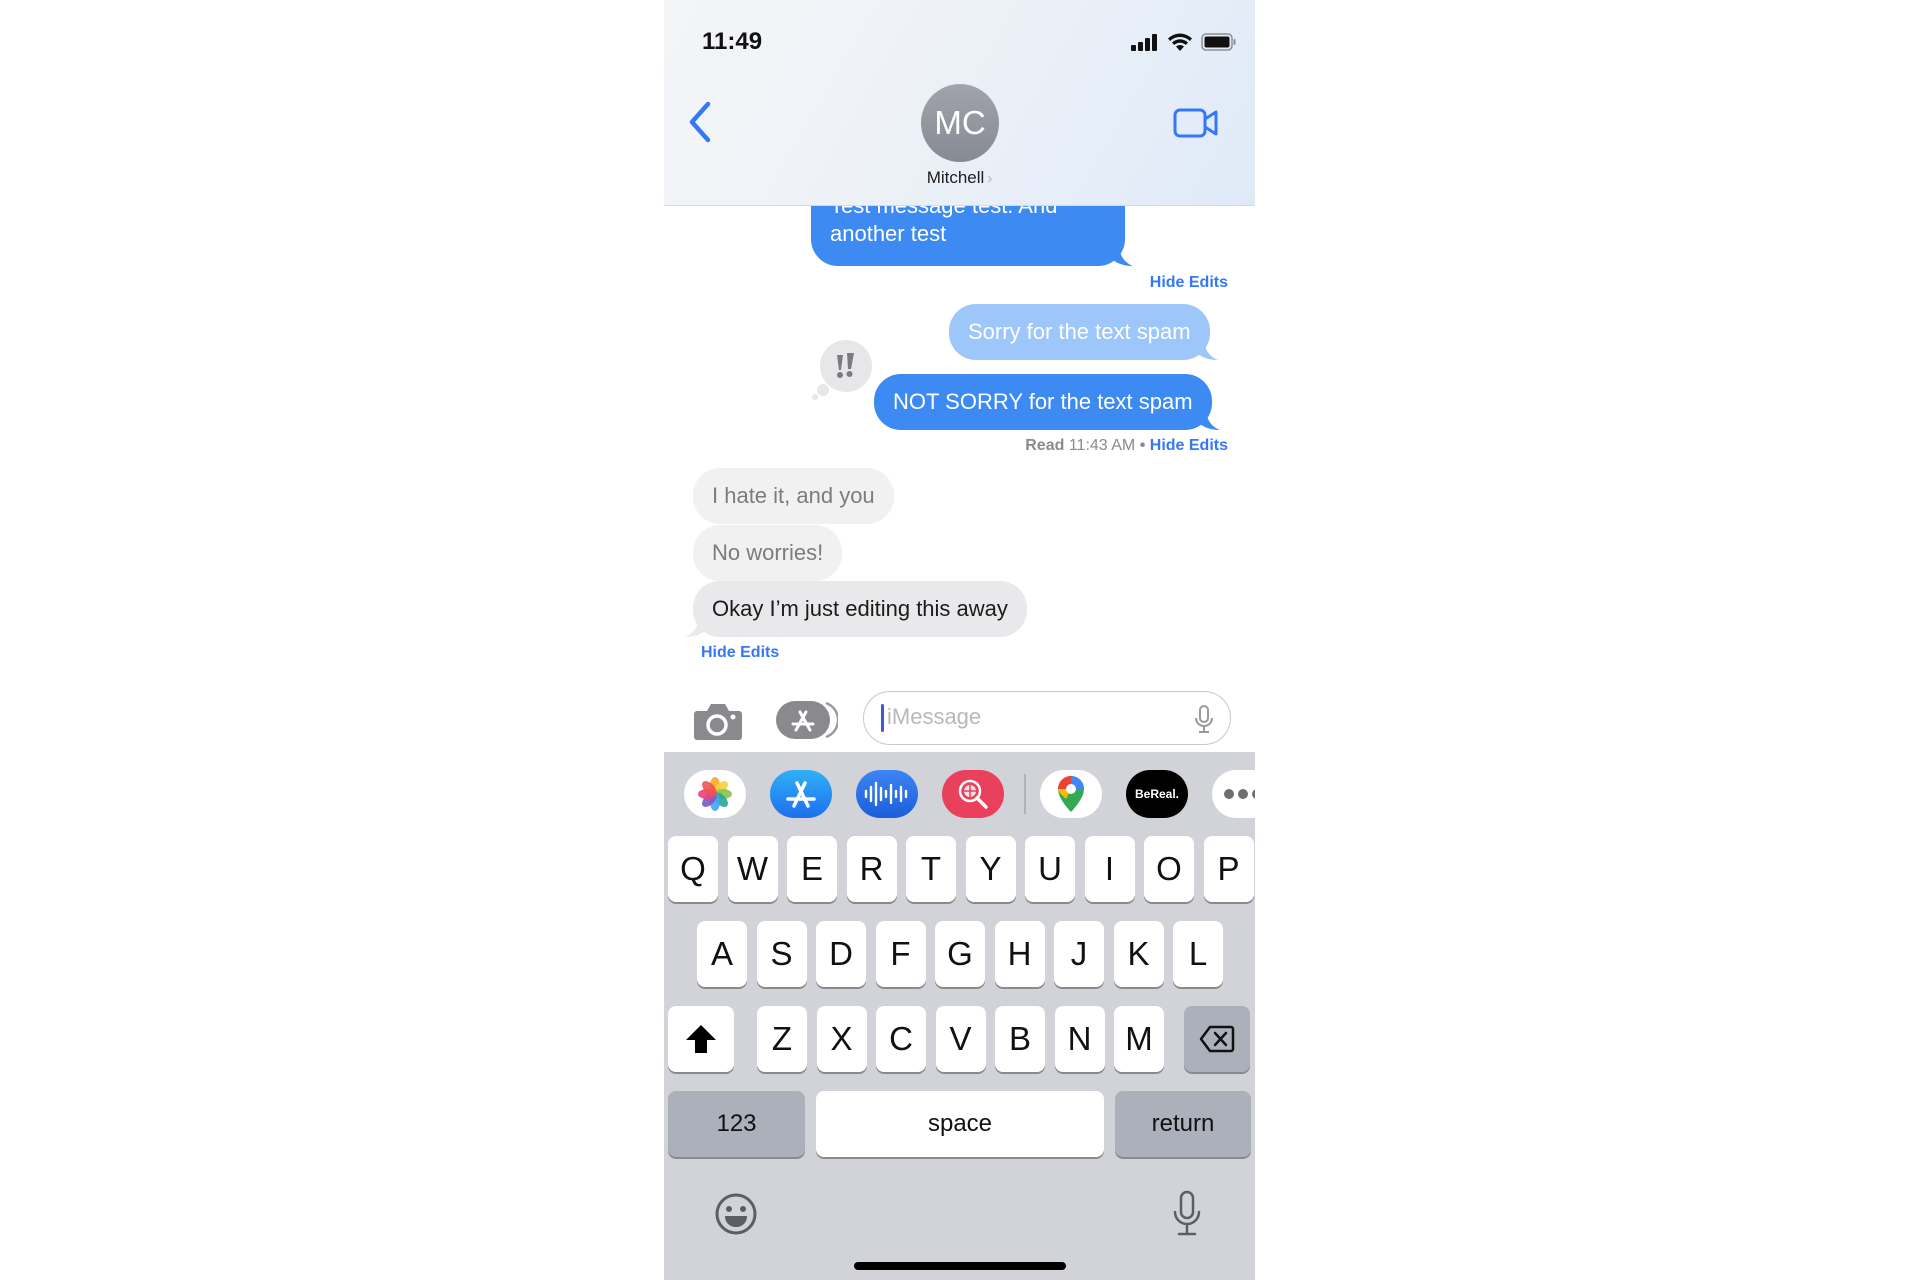 The width and height of the screenshot is (1920, 1280). What do you see at coordinates (1183, 1124) in the screenshot?
I see `return-key: return` at bounding box center [1183, 1124].